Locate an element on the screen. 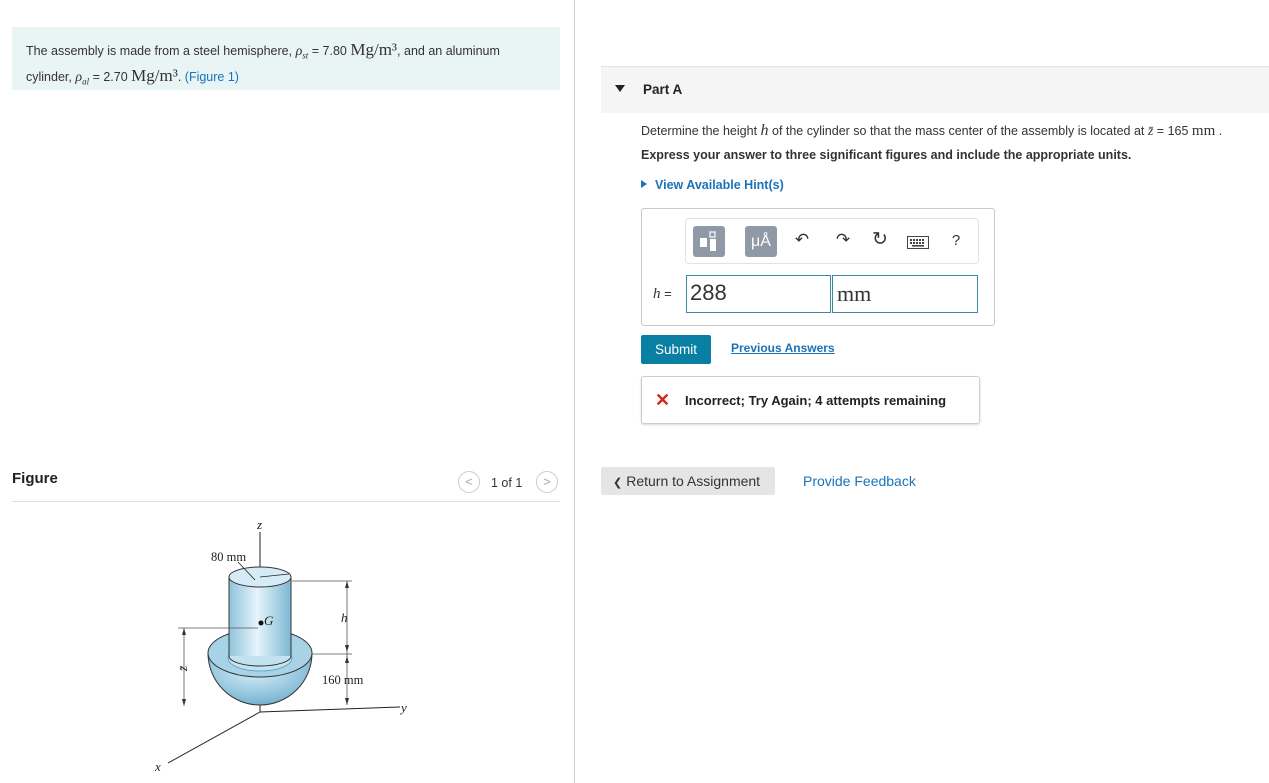 The image size is (1269, 783). z-axis-label: z is located at coordinates (259, 524).